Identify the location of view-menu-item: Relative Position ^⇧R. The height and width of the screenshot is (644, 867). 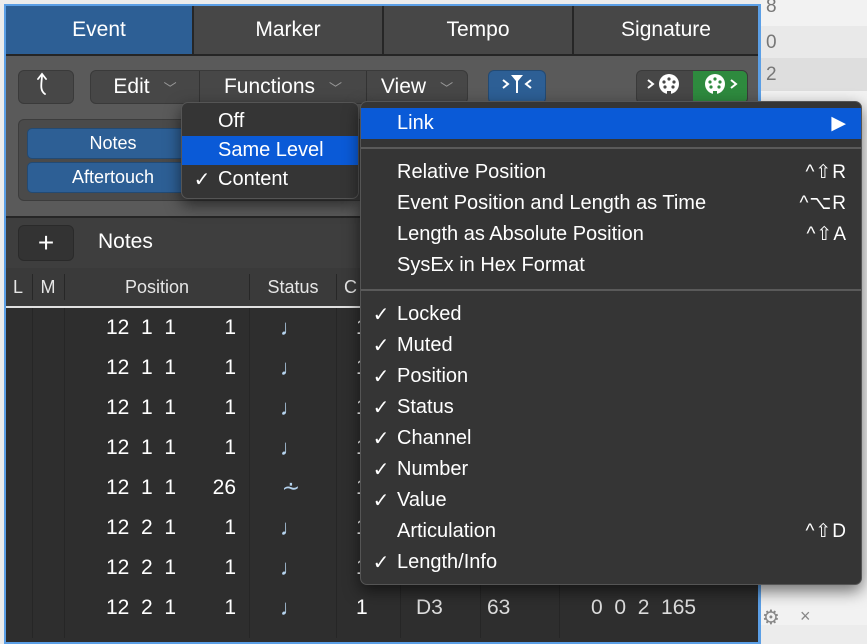
(611, 172).